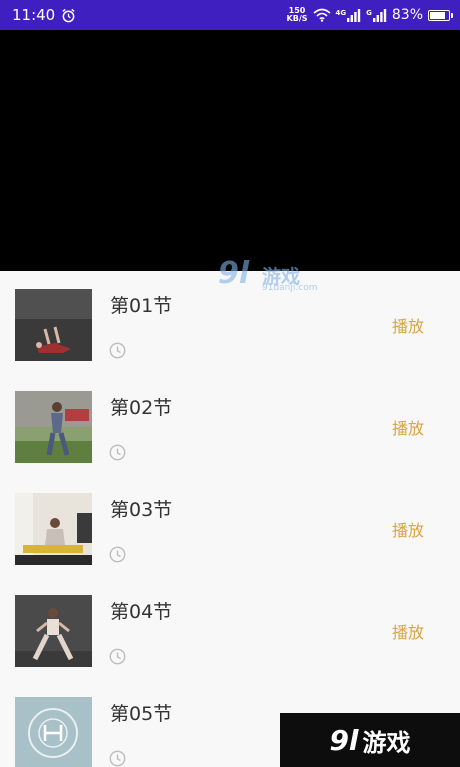 This screenshot has height=767, width=460. Describe the element at coordinates (230, 628) in the screenshot. I see `lesson-item-4: 第04节 播放` at that location.